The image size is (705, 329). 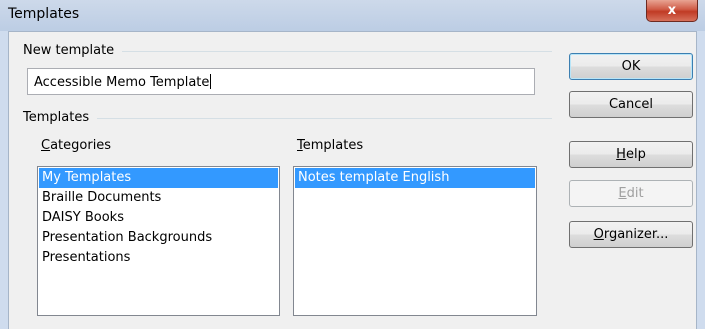 I want to click on cancel-button: Cancel, so click(x=631, y=104).